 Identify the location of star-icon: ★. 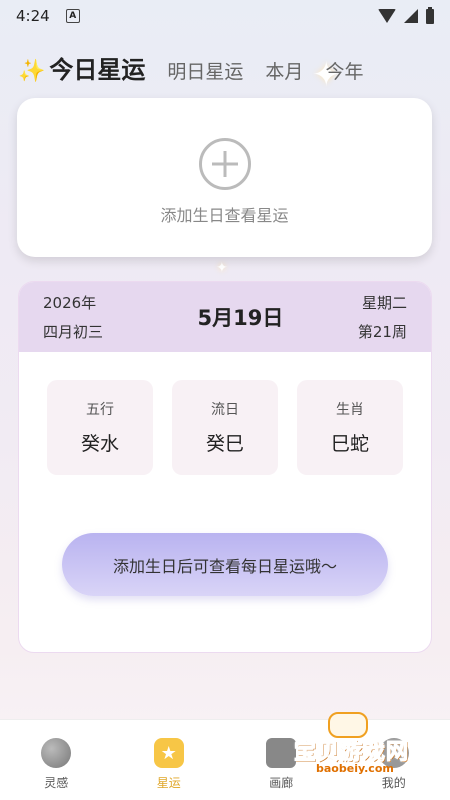
(168, 753).